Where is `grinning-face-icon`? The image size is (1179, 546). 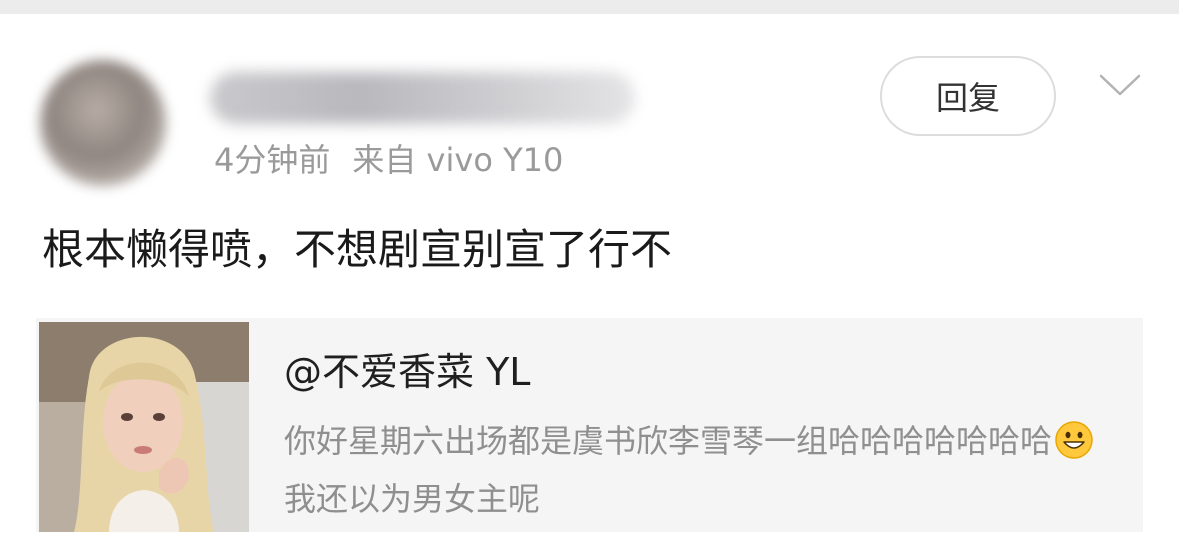
grinning-face-icon is located at coordinates (1074, 440).